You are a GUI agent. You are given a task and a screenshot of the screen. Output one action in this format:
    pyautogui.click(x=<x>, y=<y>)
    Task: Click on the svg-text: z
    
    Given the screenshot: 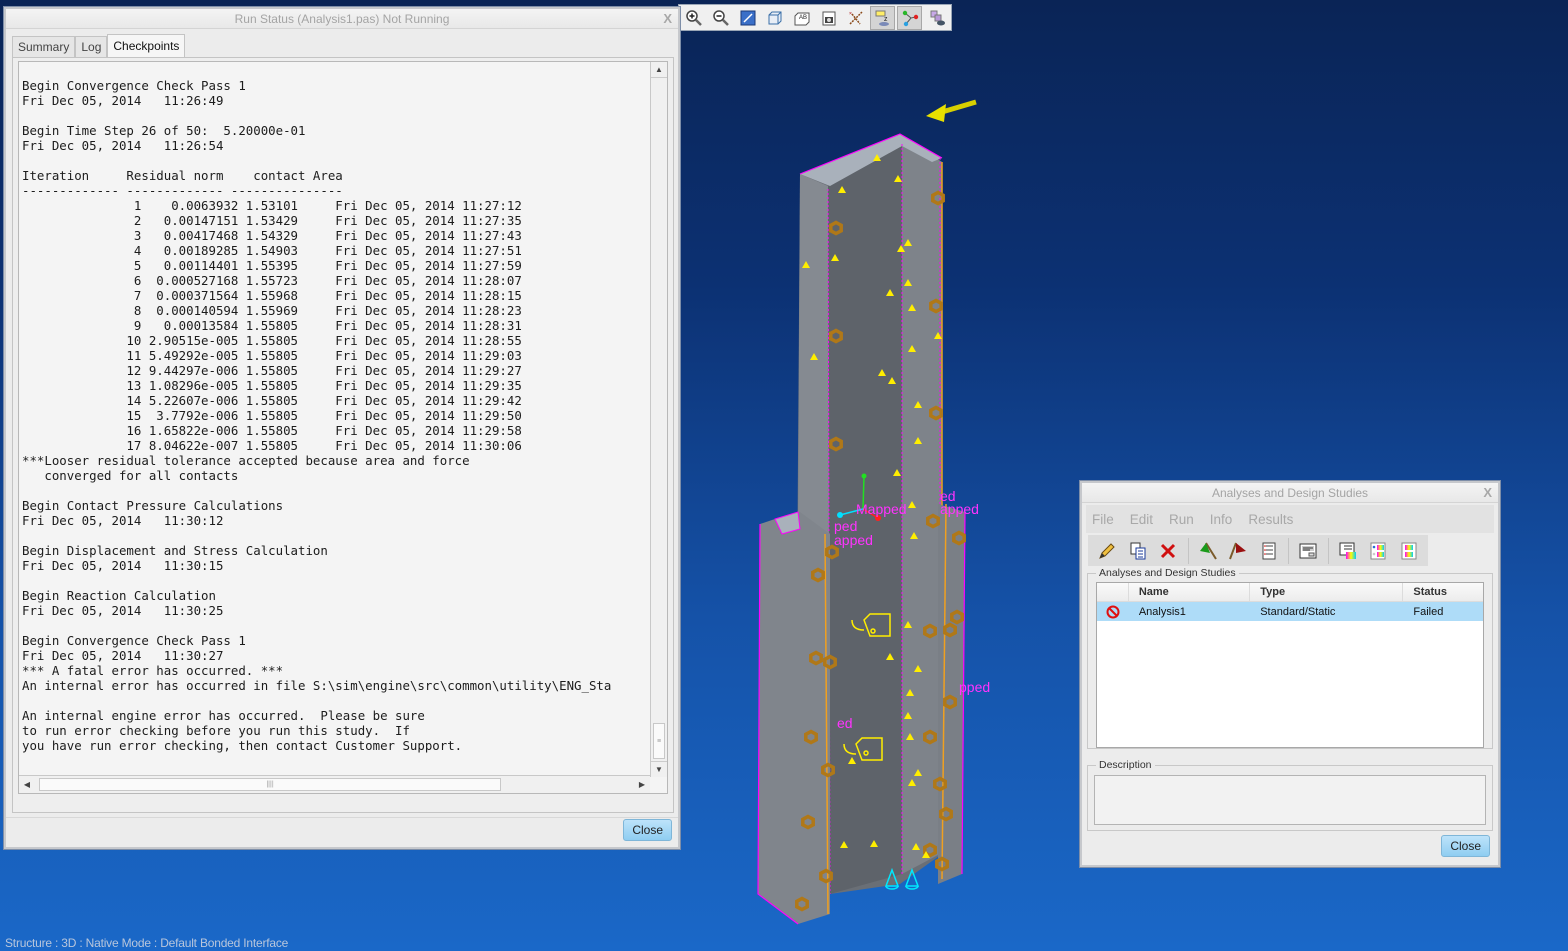 What is the action you would take?
    pyautogui.click(x=886, y=19)
    